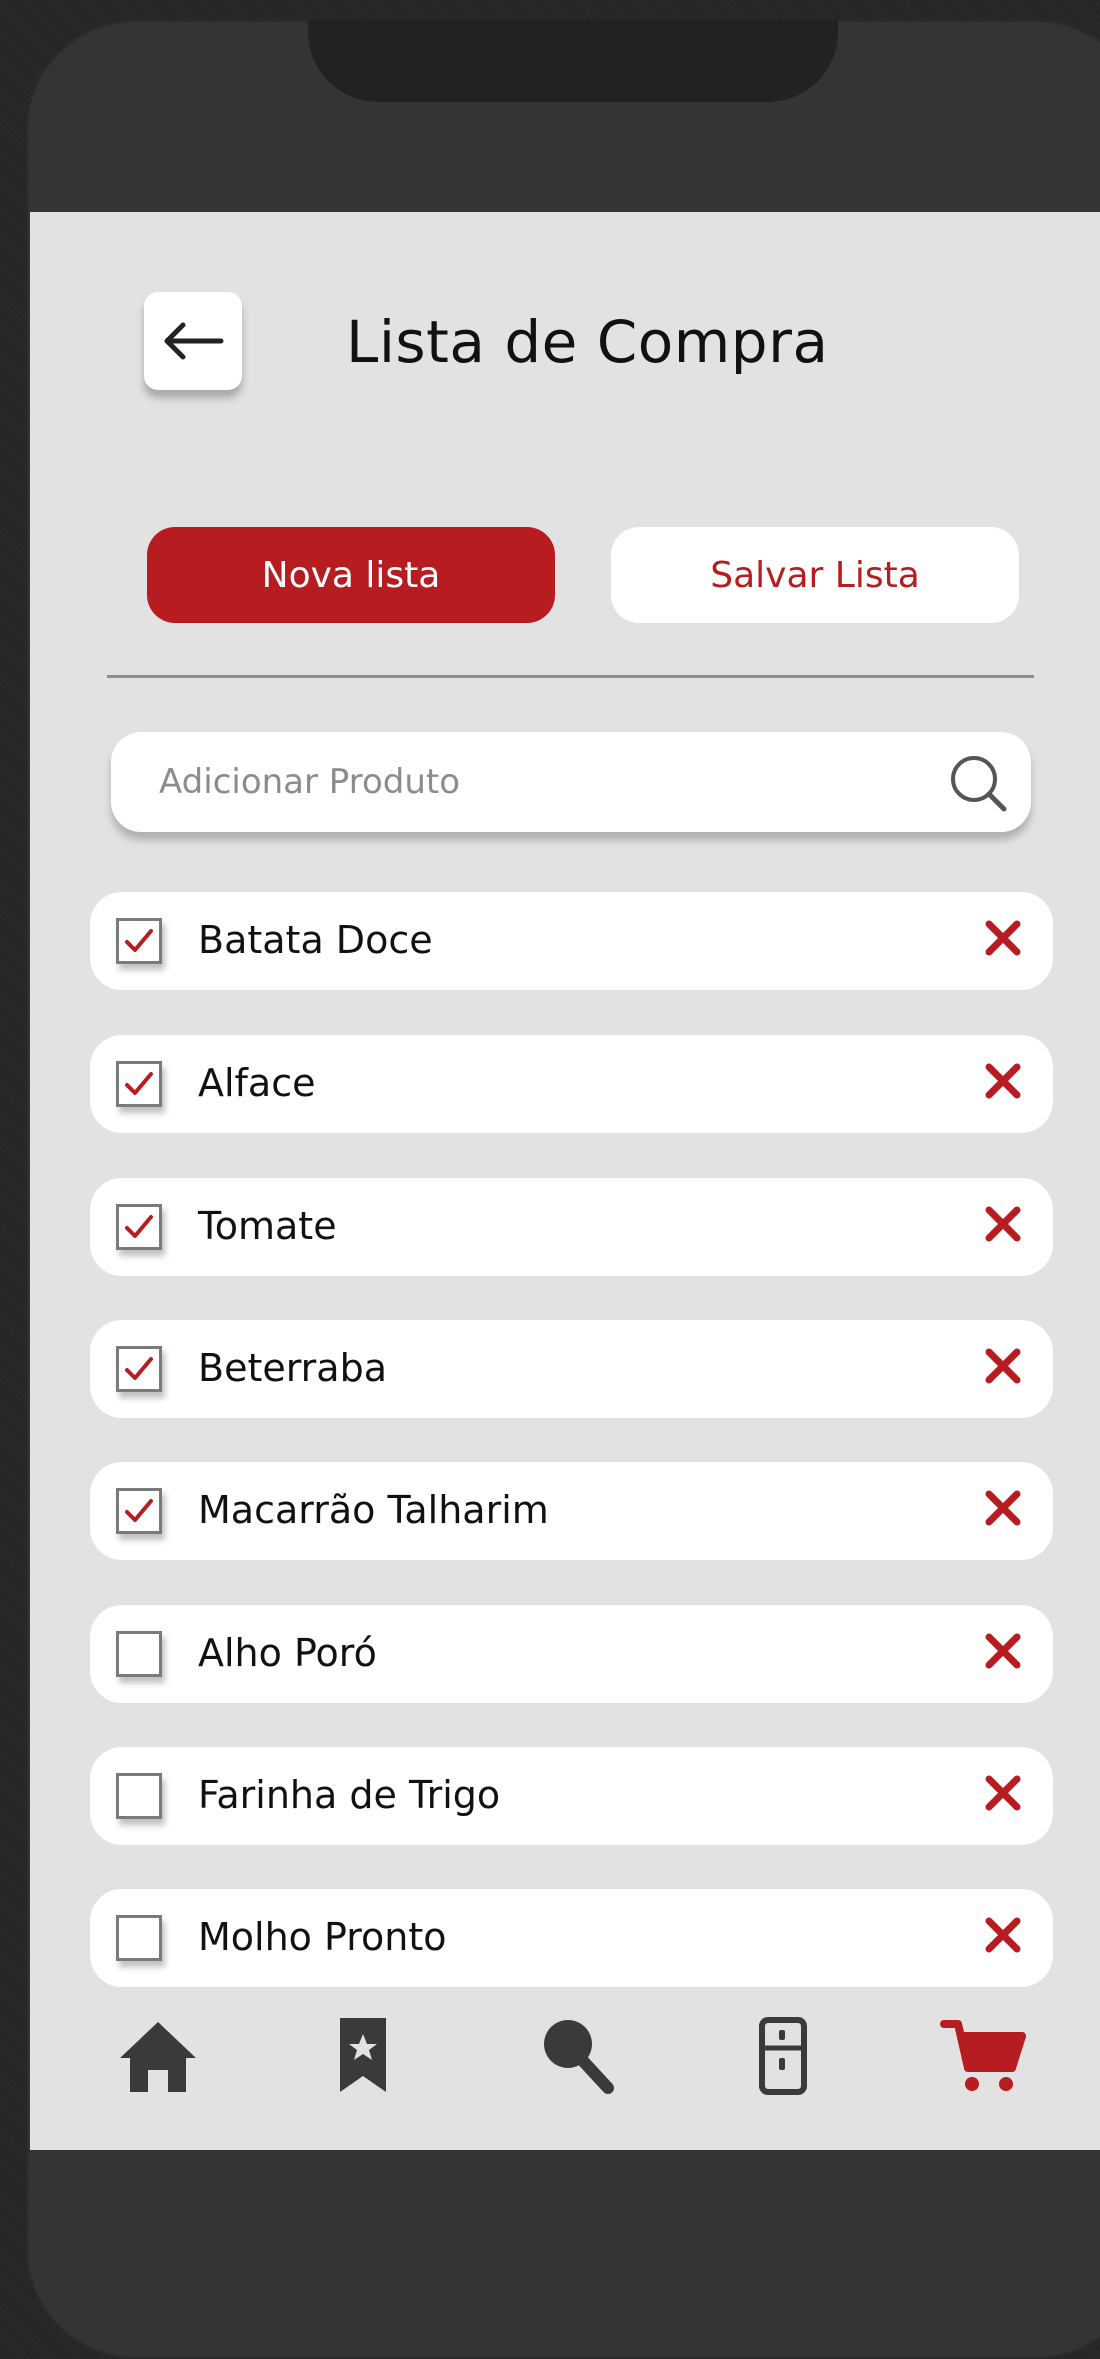 The image size is (1100, 2359). I want to click on item-label: Batata Doce, so click(315, 940).